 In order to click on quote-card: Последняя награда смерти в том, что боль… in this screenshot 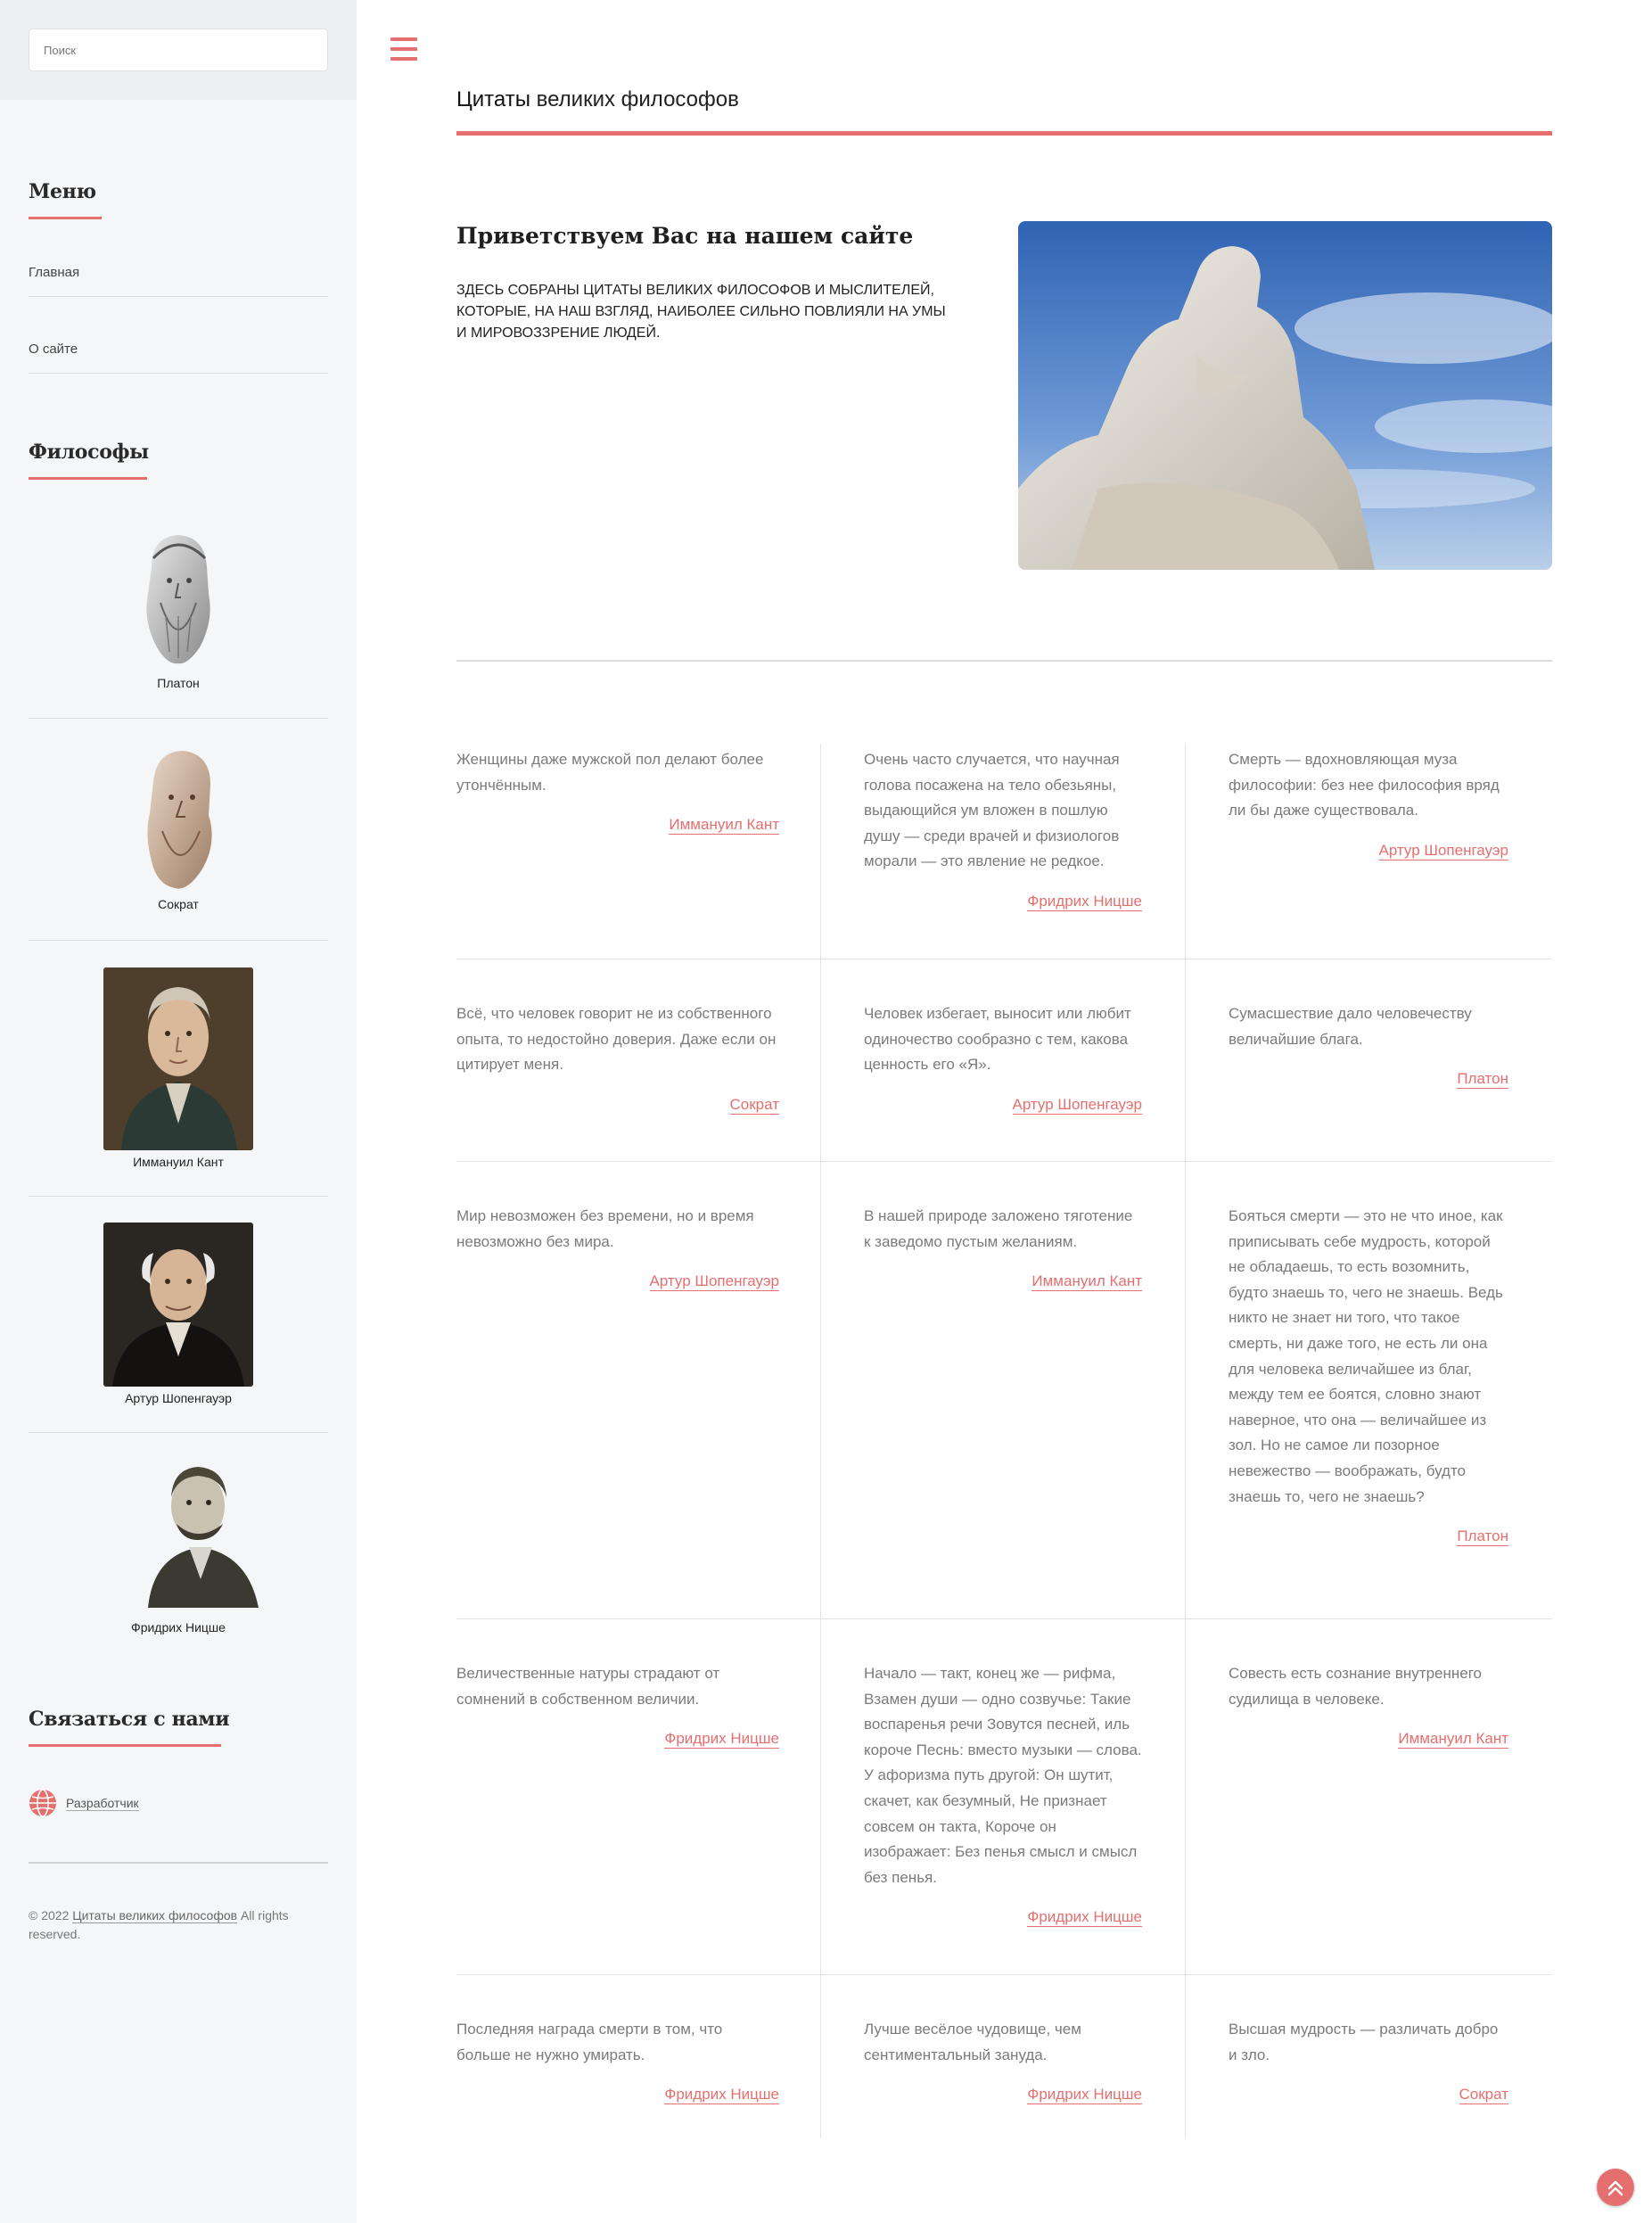, I will do `click(617, 2062)`.